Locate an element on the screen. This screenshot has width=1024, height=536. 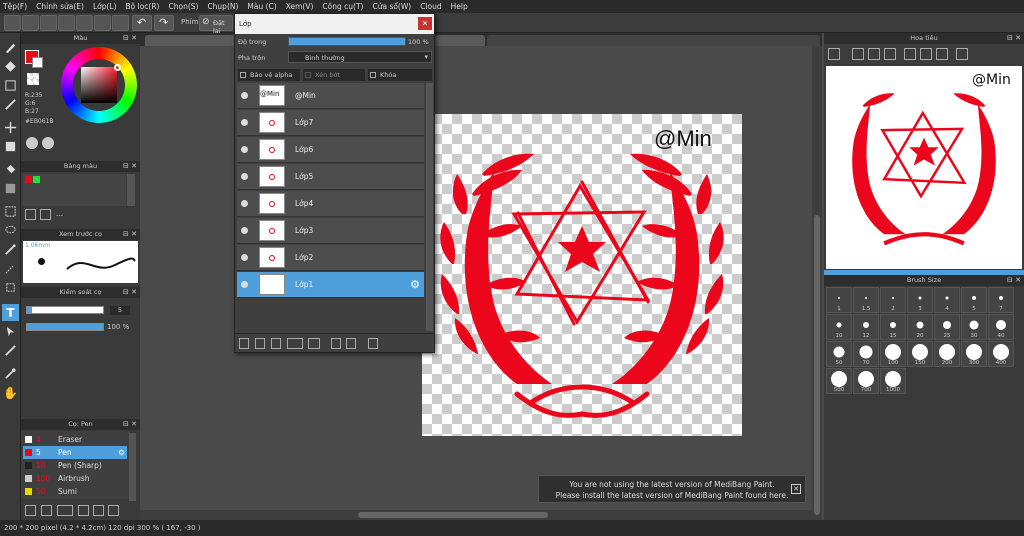
comment-icon is located at coordinates (48, 23).